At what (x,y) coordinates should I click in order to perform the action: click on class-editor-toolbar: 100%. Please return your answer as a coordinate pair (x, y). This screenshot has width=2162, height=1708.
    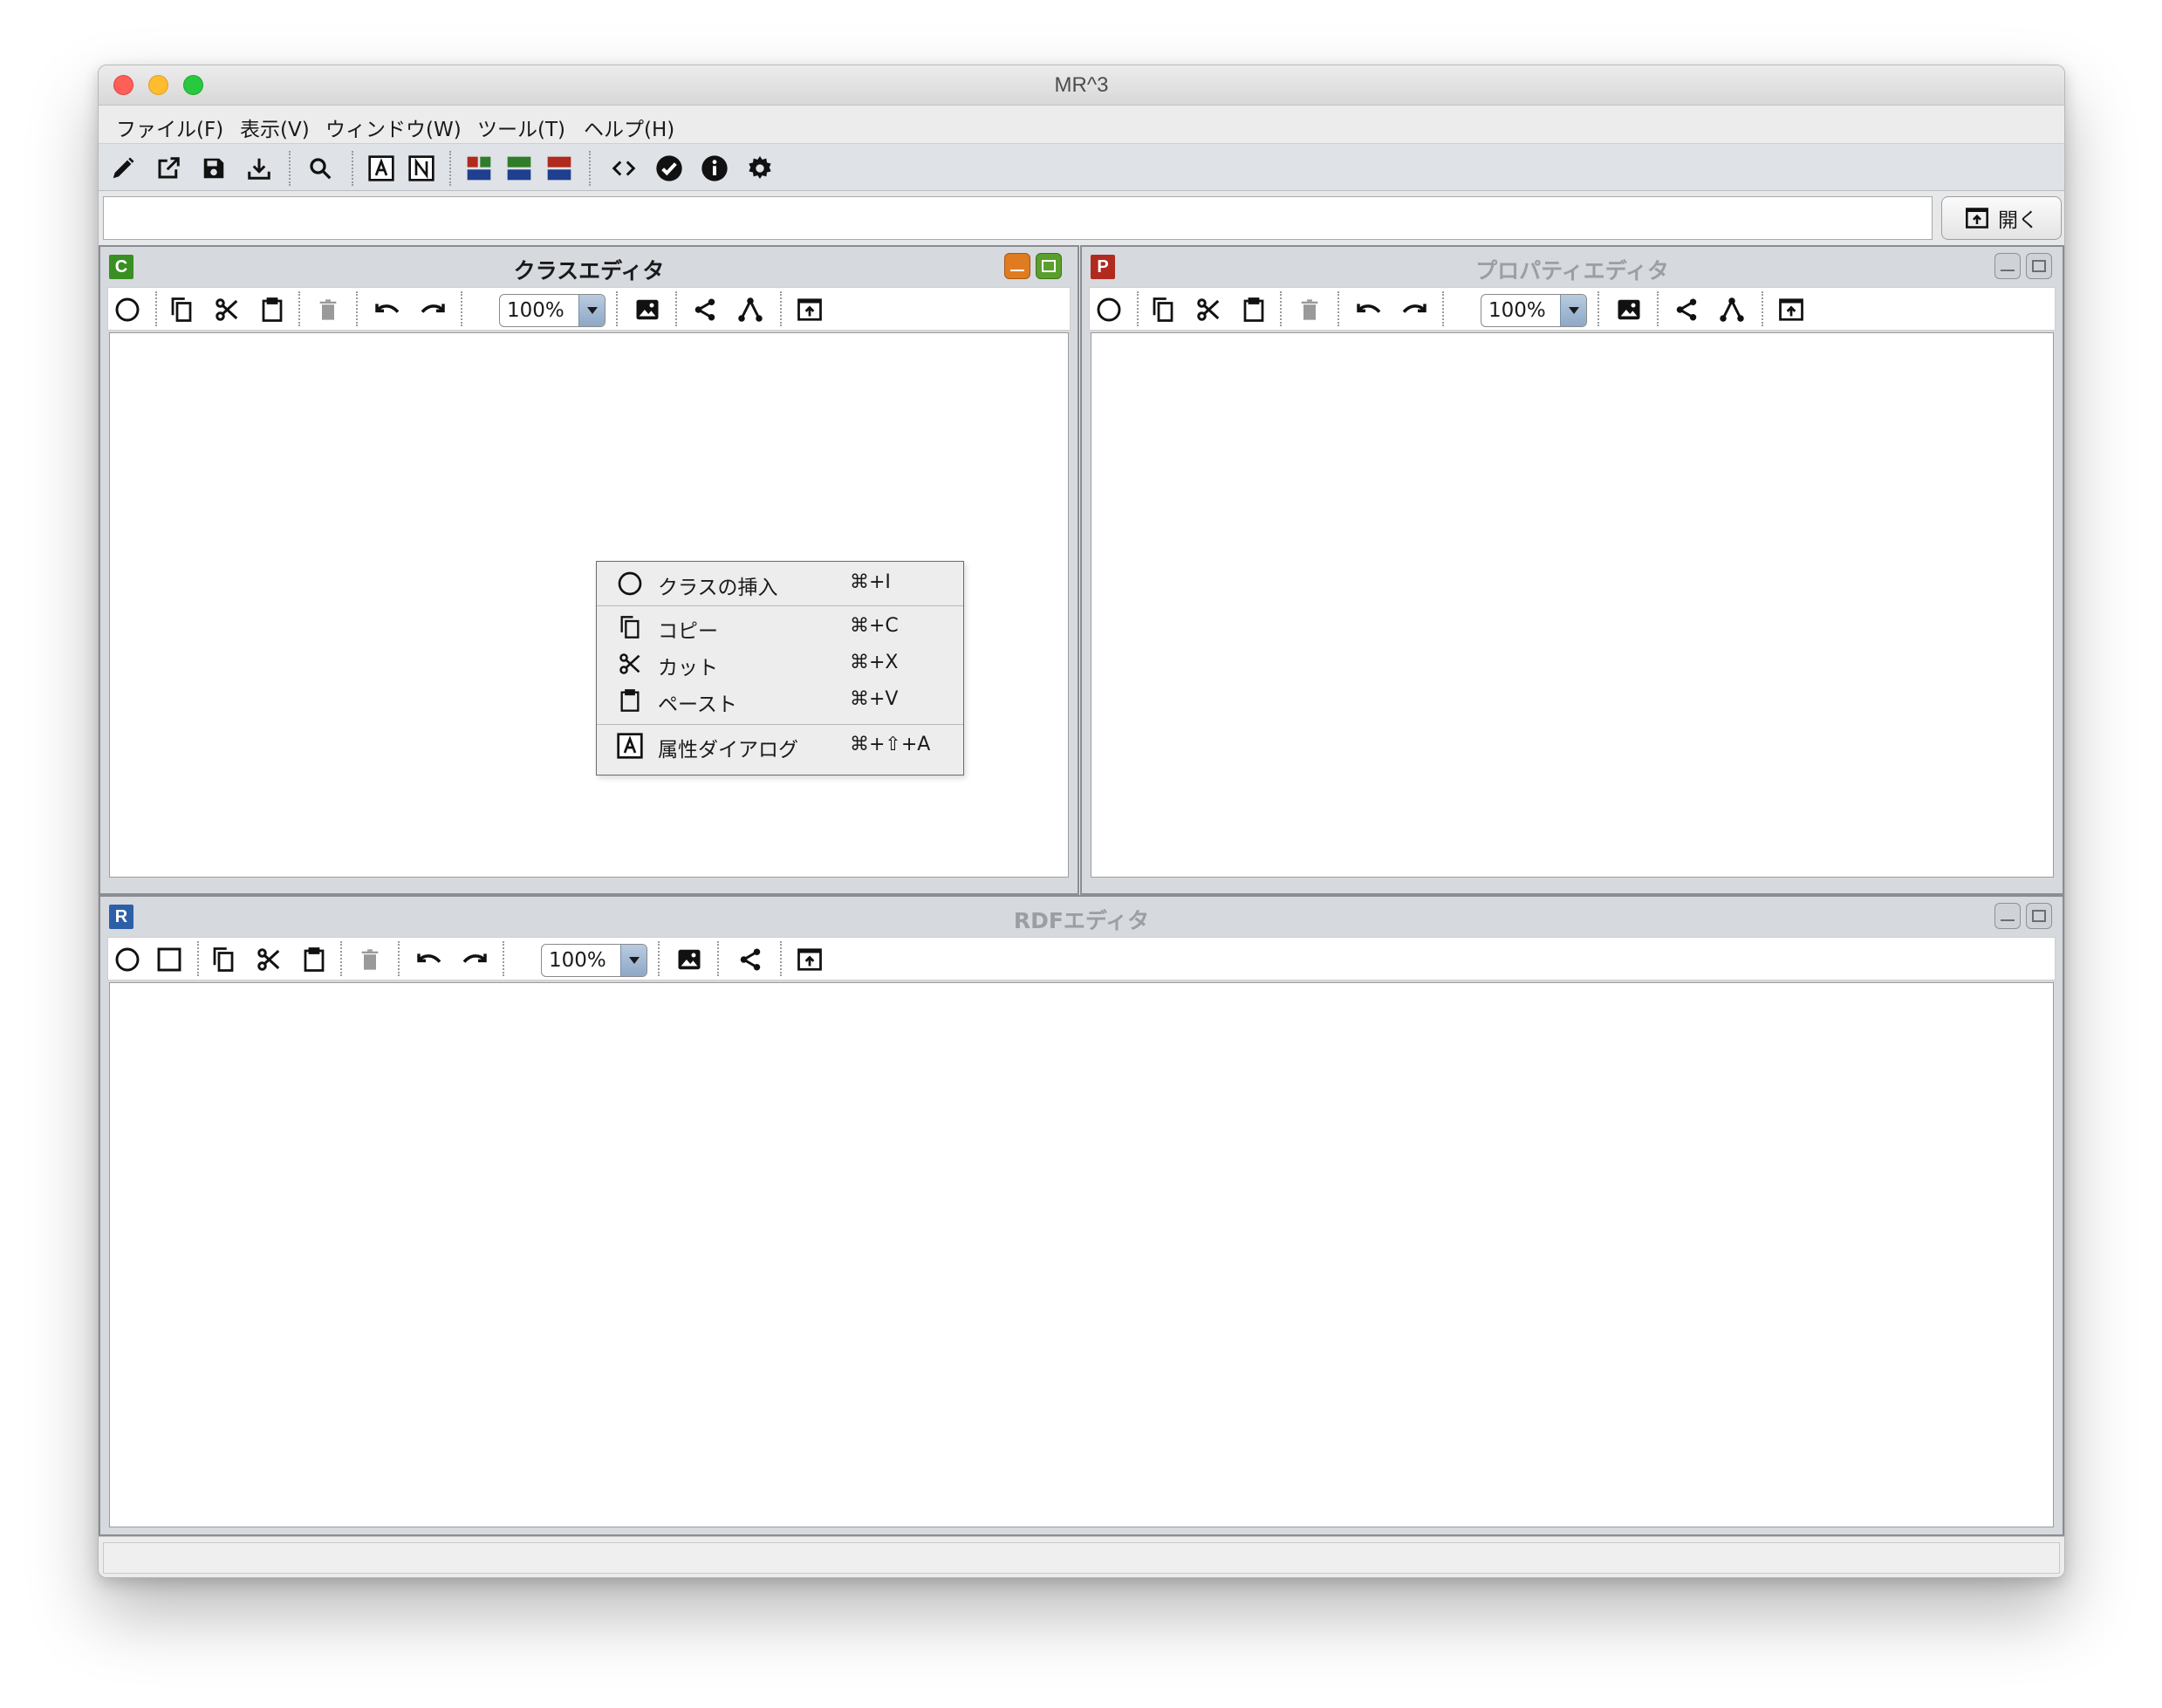
    Looking at the image, I should click on (589, 309).